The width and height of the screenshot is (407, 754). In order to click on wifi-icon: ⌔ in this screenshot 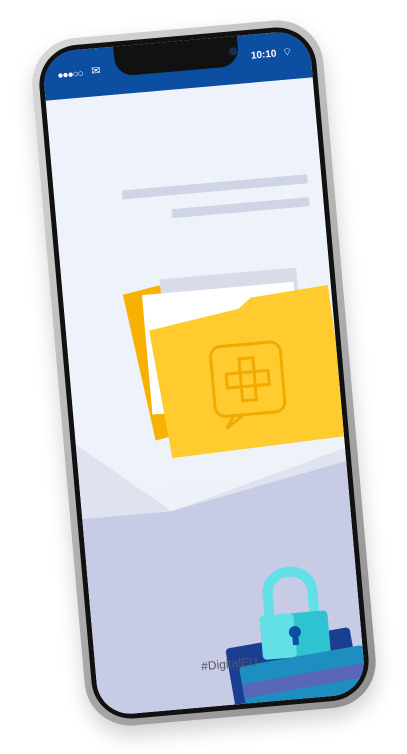, I will do `click(287, 52)`.